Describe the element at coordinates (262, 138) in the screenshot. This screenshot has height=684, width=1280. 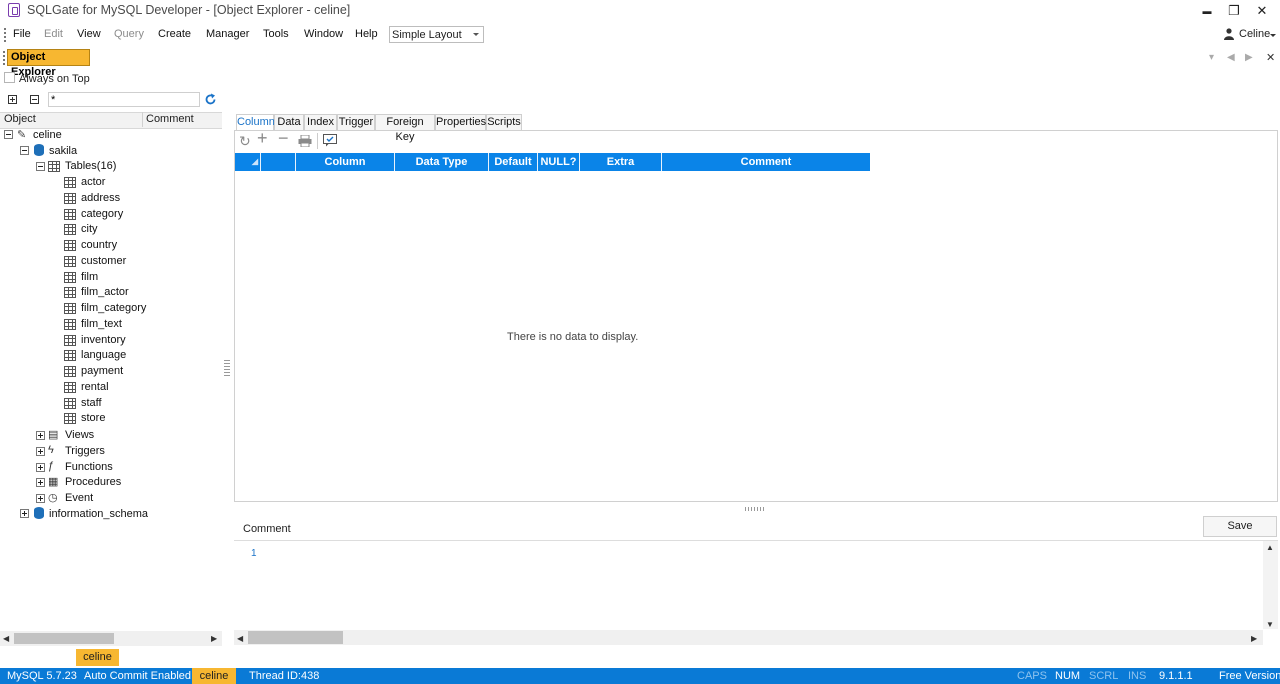
I see `add-icon: +` at that location.